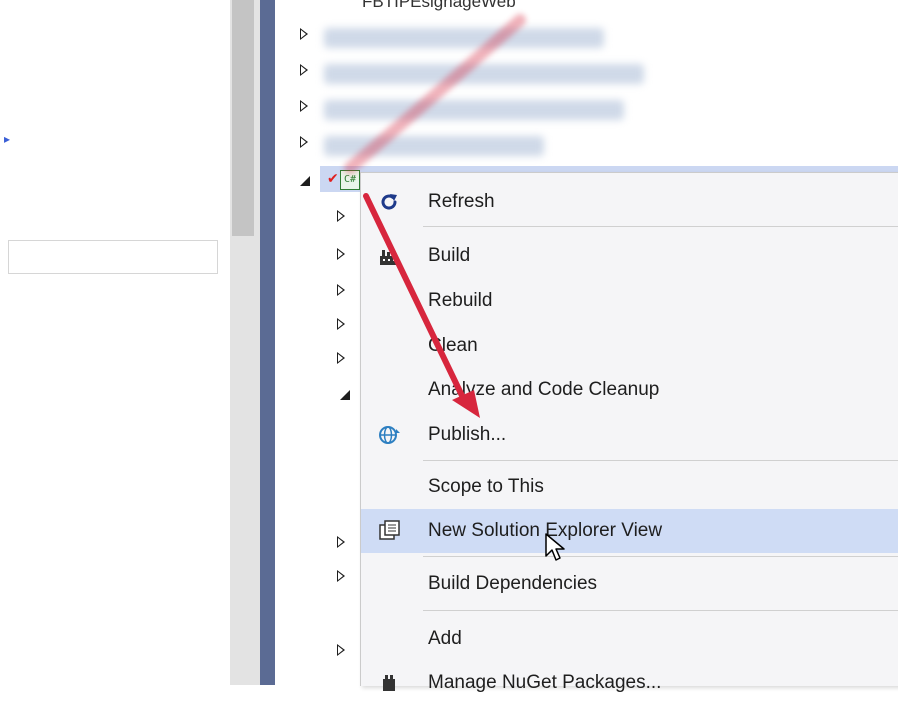 The image size is (898, 705). I want to click on nuget-icon, so click(389, 683).